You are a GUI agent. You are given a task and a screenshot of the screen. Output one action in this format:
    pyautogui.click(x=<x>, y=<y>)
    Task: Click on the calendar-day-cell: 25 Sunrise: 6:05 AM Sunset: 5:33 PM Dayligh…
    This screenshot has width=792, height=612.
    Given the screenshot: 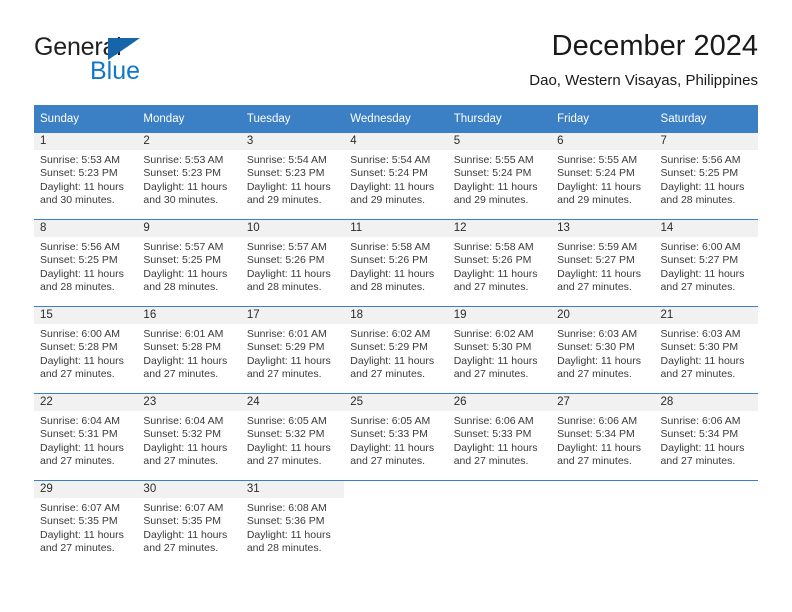 What is the action you would take?
    pyautogui.click(x=396, y=437)
    